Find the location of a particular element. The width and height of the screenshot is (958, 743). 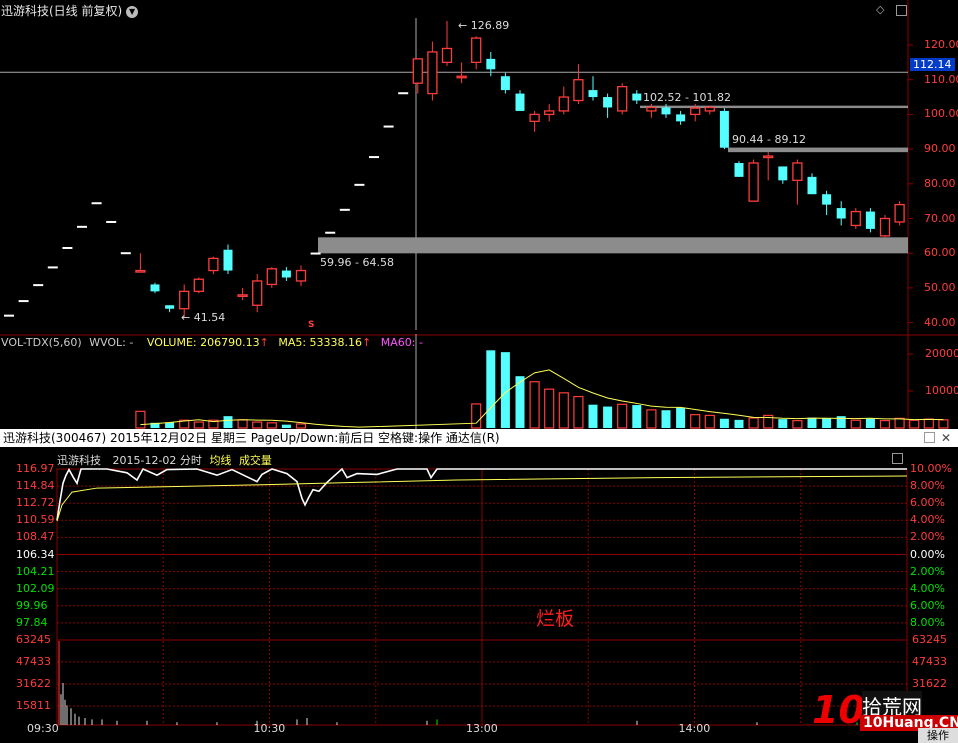

intraday-date: 2015-12-02 分时 is located at coordinates (157, 460).